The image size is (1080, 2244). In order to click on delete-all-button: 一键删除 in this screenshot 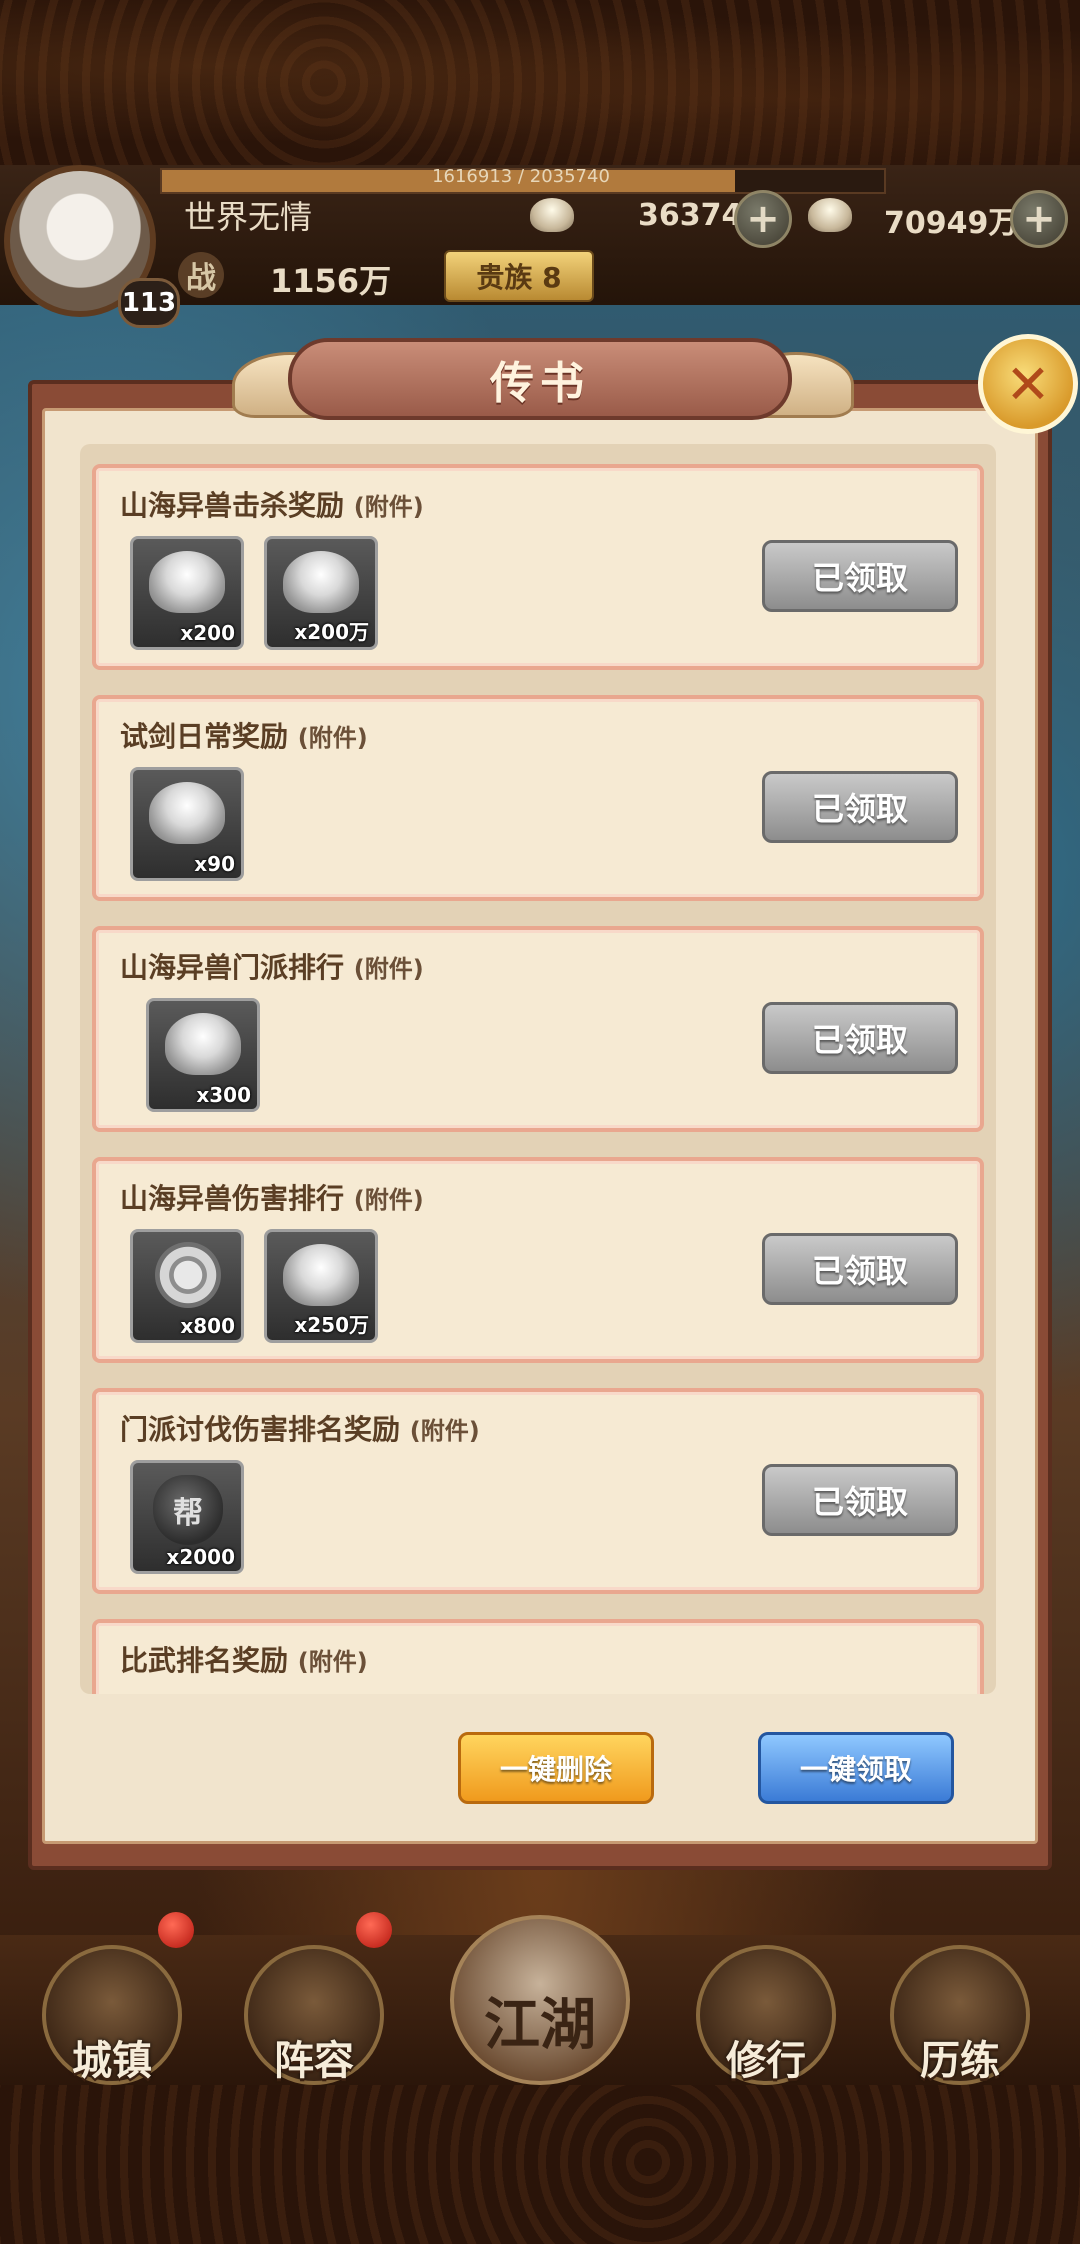, I will do `click(556, 1768)`.